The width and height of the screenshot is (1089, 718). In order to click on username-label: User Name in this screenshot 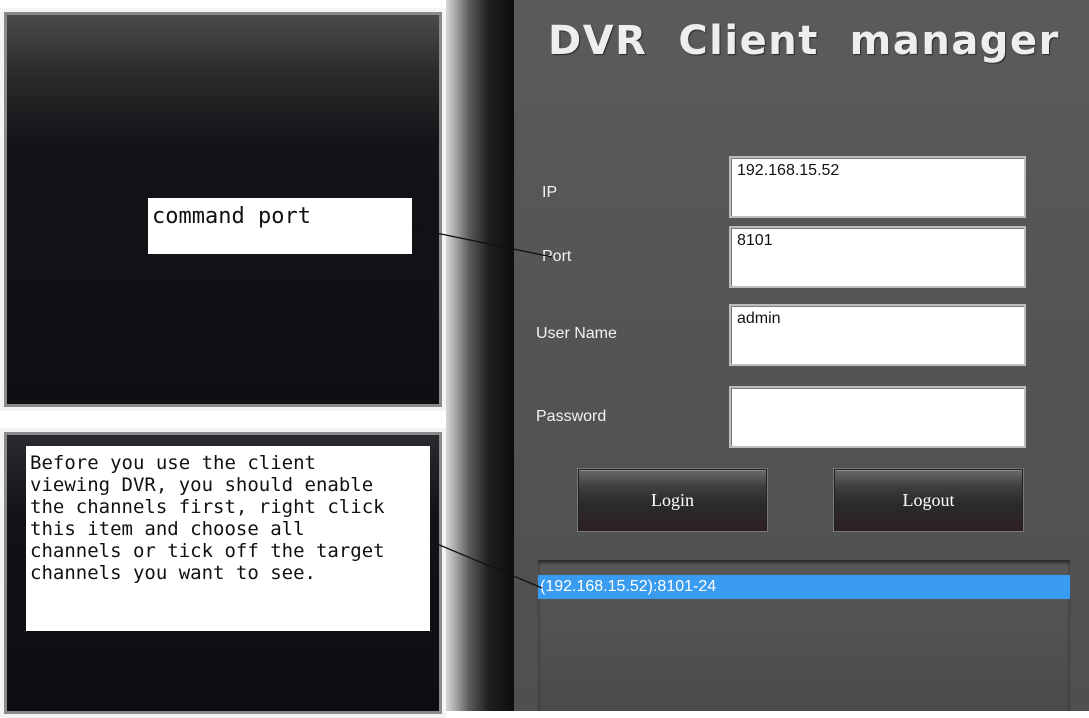, I will do `click(576, 333)`.